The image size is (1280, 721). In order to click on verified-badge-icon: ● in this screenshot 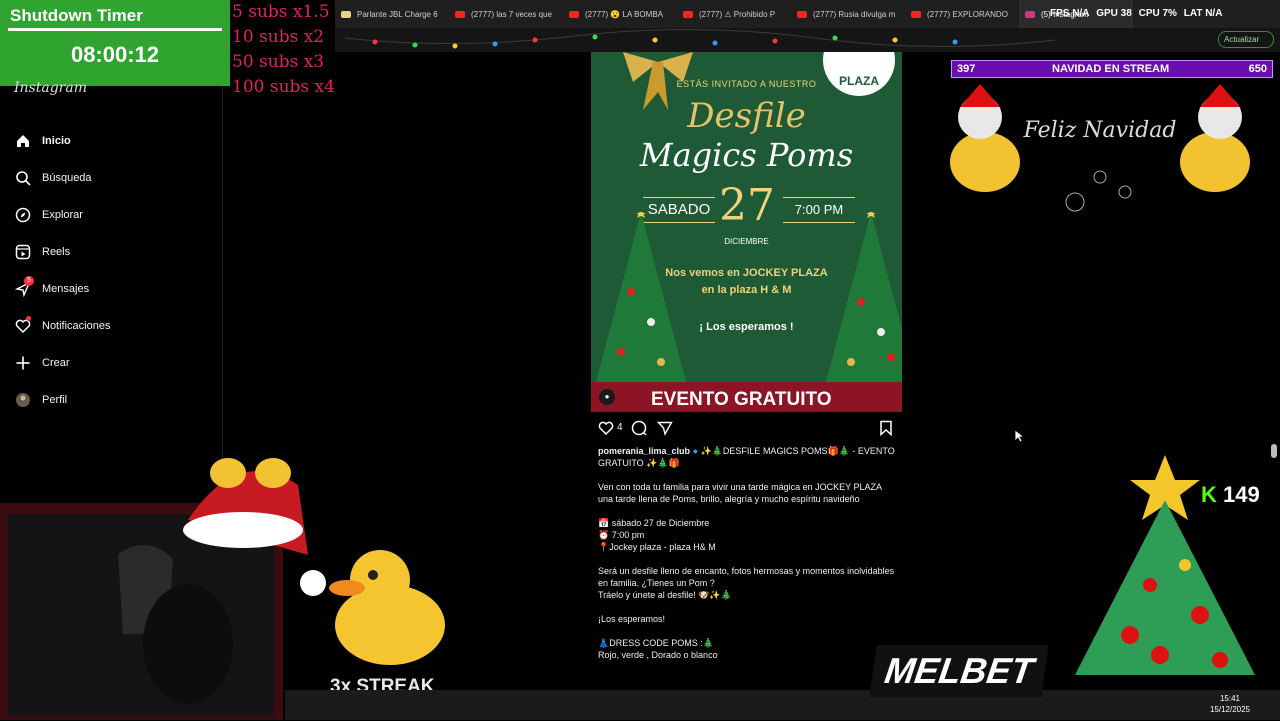, I will do `click(695, 451)`.